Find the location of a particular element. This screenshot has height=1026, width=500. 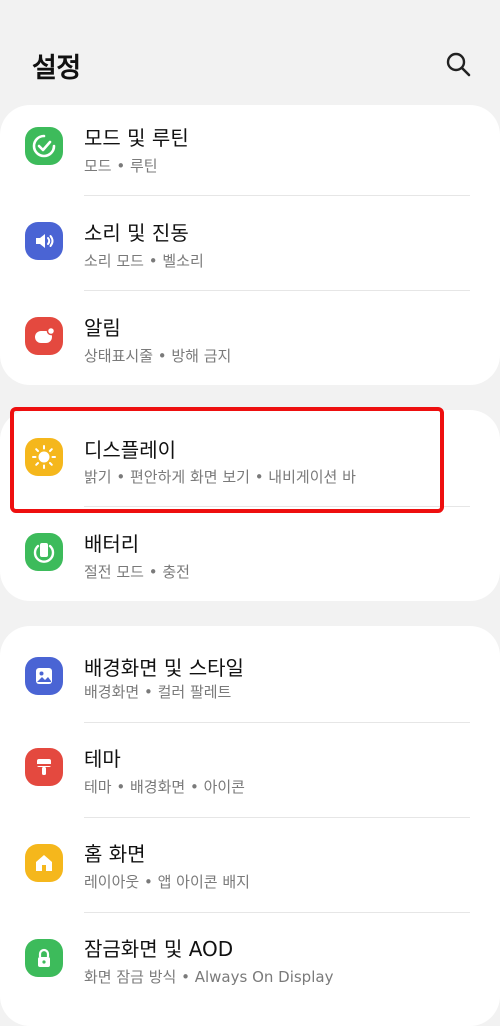

item-title: 디스플레이 is located at coordinates (130, 450).